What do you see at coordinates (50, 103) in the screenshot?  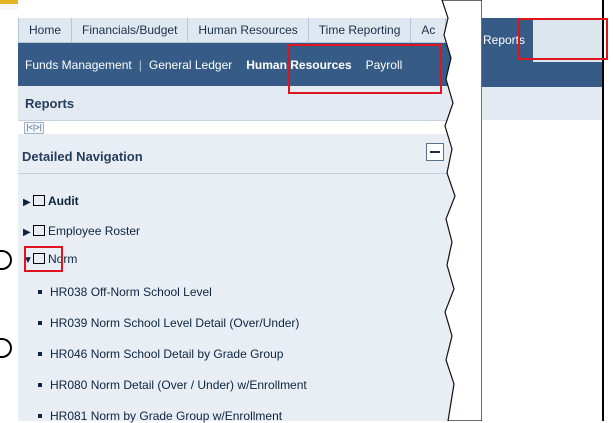 I see `breadcrumb: Reports` at bounding box center [50, 103].